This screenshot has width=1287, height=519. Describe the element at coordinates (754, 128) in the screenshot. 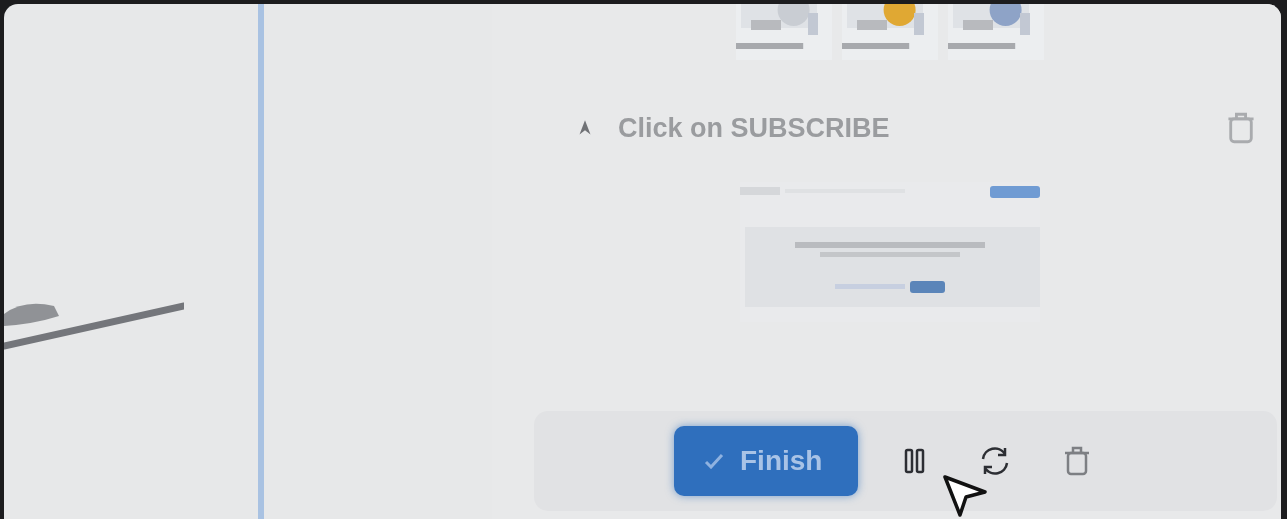

I see `step-title: Click on SUBSCRIBE` at that location.